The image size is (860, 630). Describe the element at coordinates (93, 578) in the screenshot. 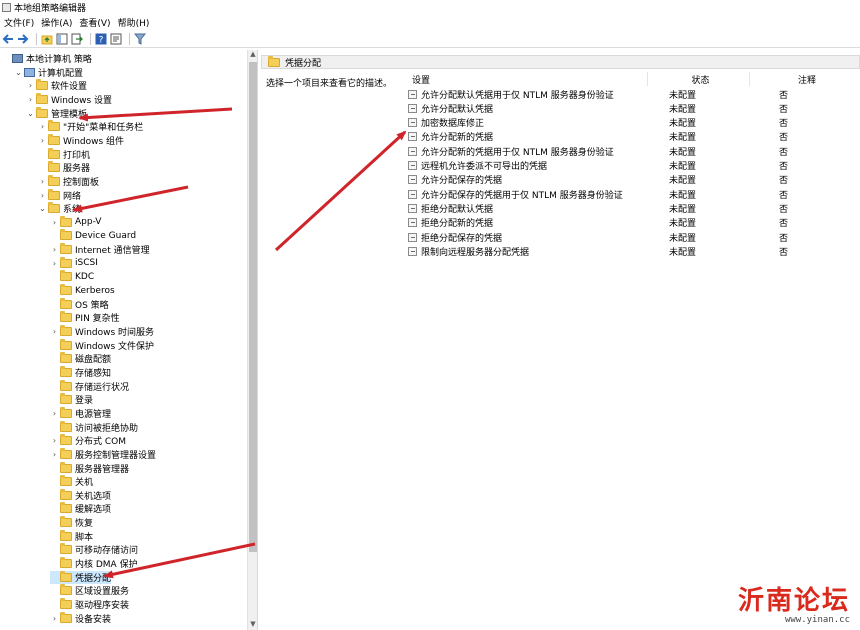

I see `tree-item-label: 凭据分配` at that location.